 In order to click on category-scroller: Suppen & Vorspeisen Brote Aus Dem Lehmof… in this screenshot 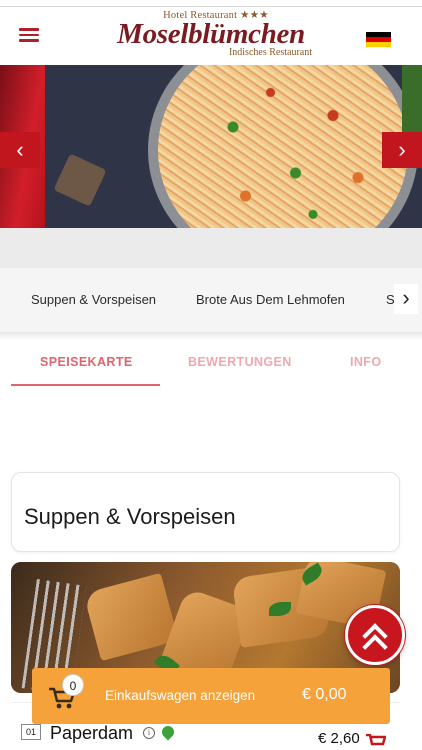, I will do `click(211, 300)`.